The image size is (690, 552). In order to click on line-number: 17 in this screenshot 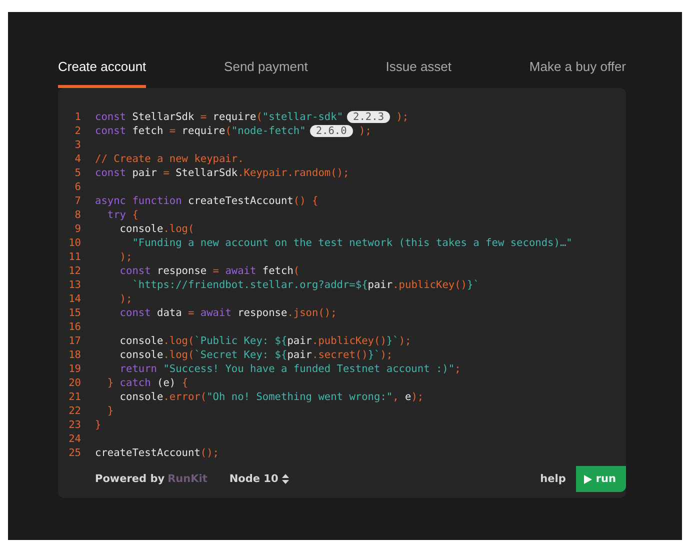, I will do `click(74, 341)`.